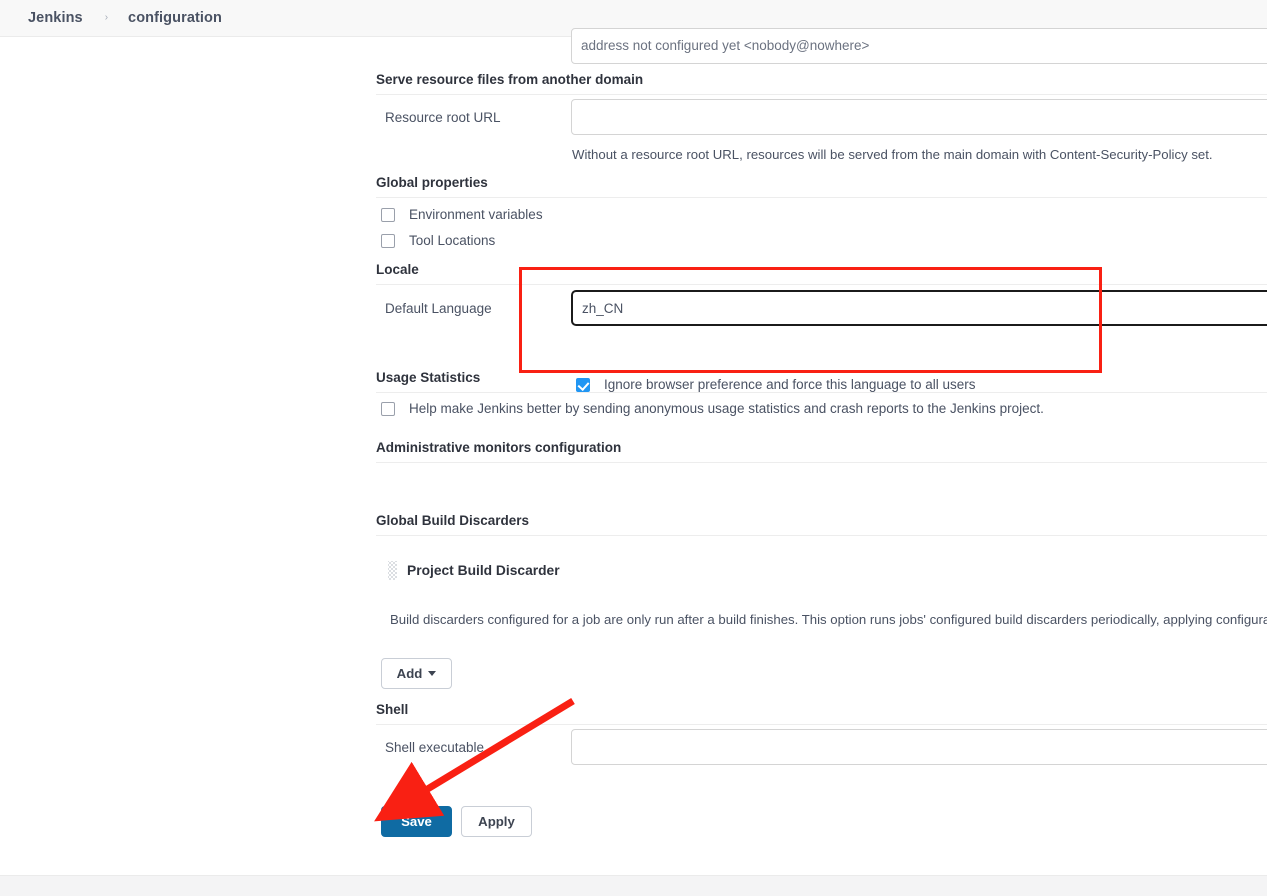 The image size is (1267, 896). I want to click on resource-root-url-input, so click(919, 117).